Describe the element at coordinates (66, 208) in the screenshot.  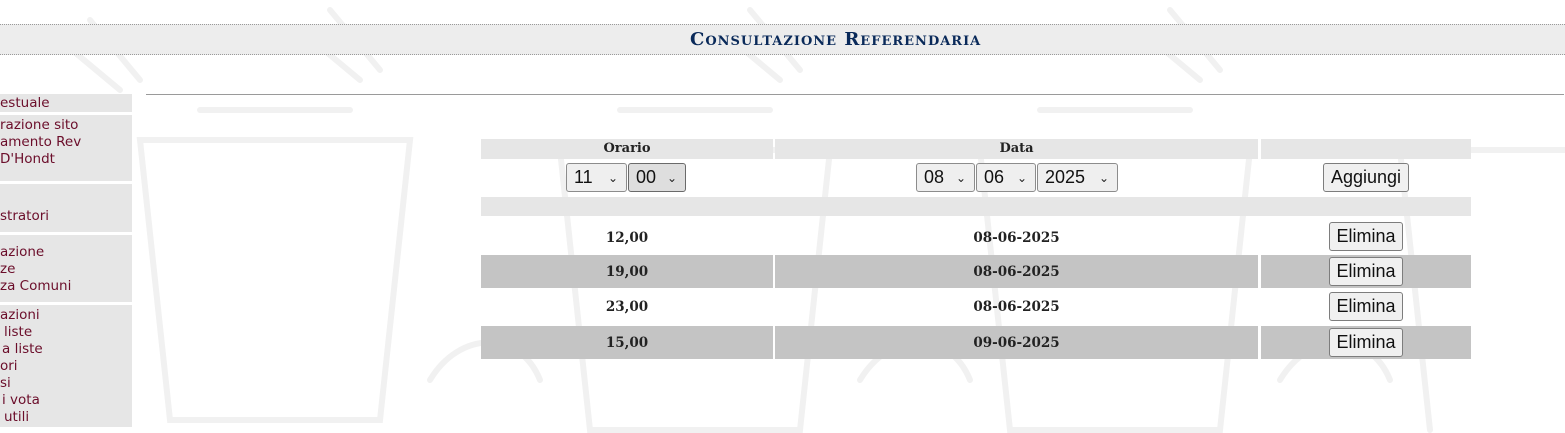
I see `sidebar-block: stratori` at that location.